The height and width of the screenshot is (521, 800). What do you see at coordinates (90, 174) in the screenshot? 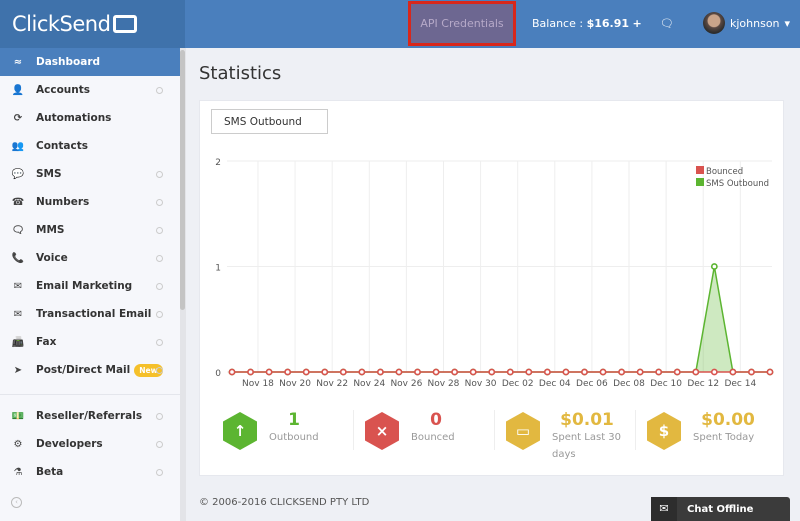
I see `sidebar-item-sms: 💬 SMS` at bounding box center [90, 174].